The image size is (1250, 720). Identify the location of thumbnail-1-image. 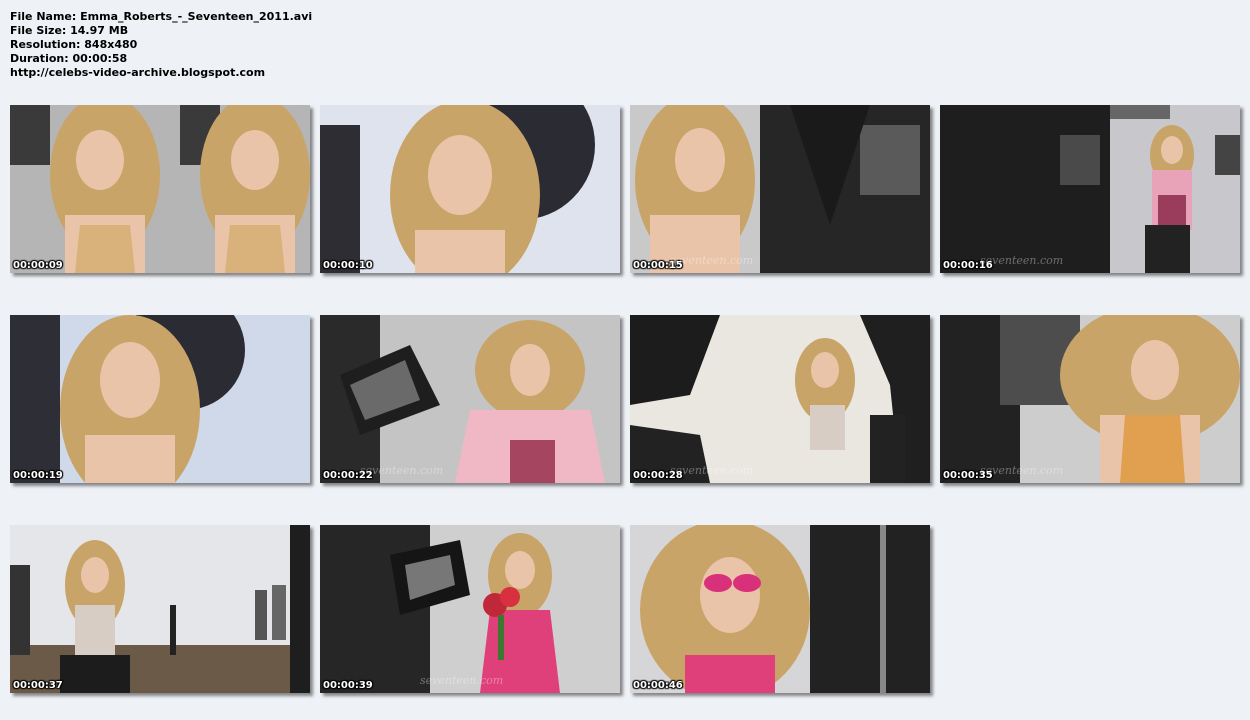
(160, 189).